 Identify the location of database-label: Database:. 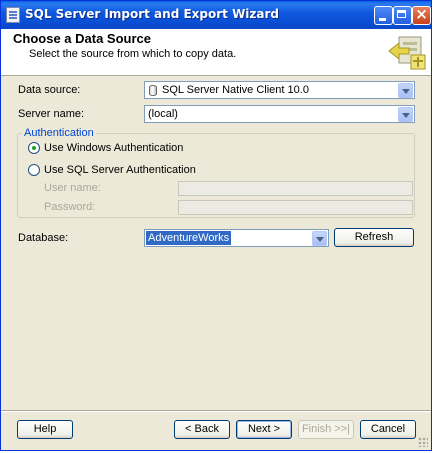
(43, 238).